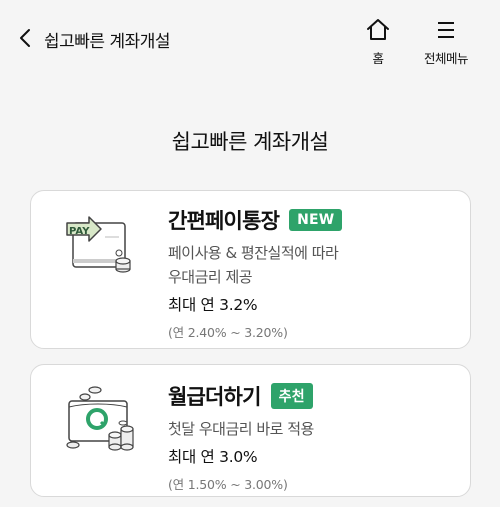 This screenshot has width=500, height=507. Describe the element at coordinates (214, 397) in the screenshot. I see `card-title: 월급더하기` at that location.